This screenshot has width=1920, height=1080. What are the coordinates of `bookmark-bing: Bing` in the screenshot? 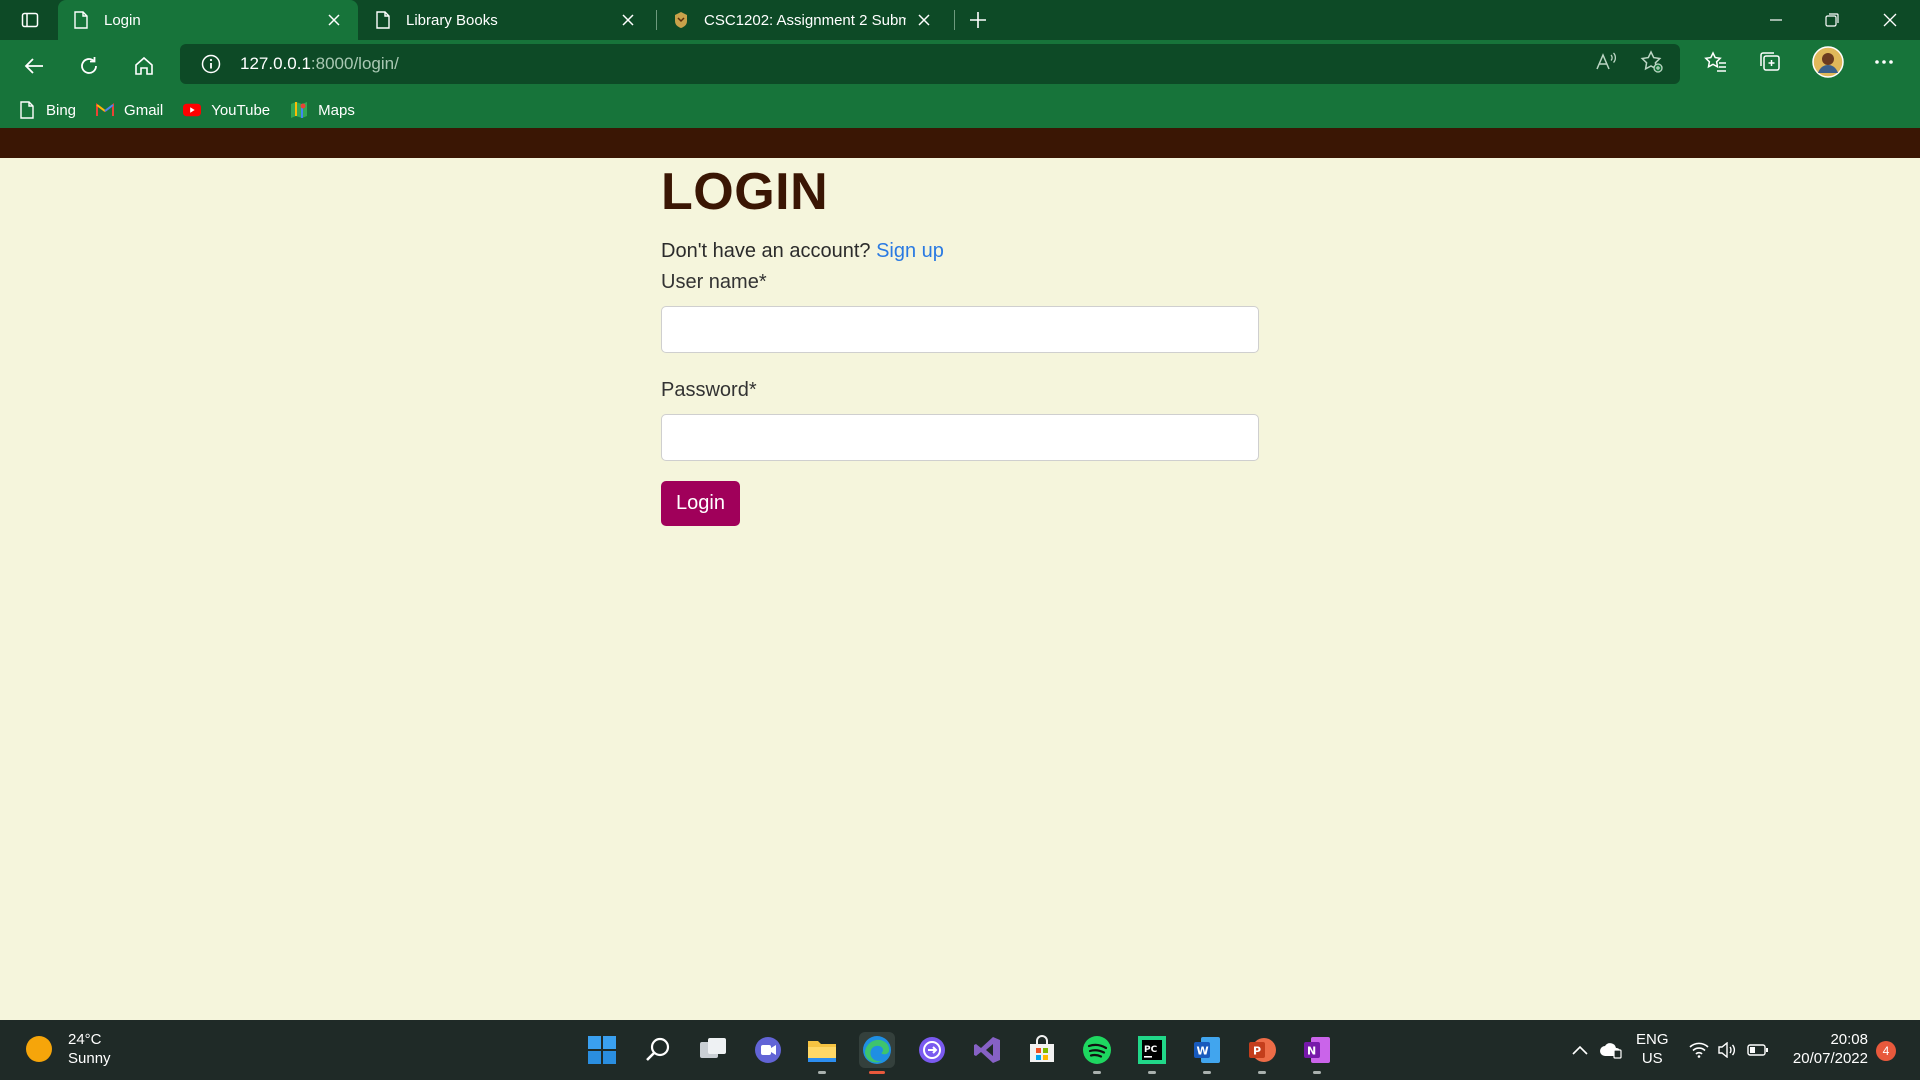 It's located at (47, 110).